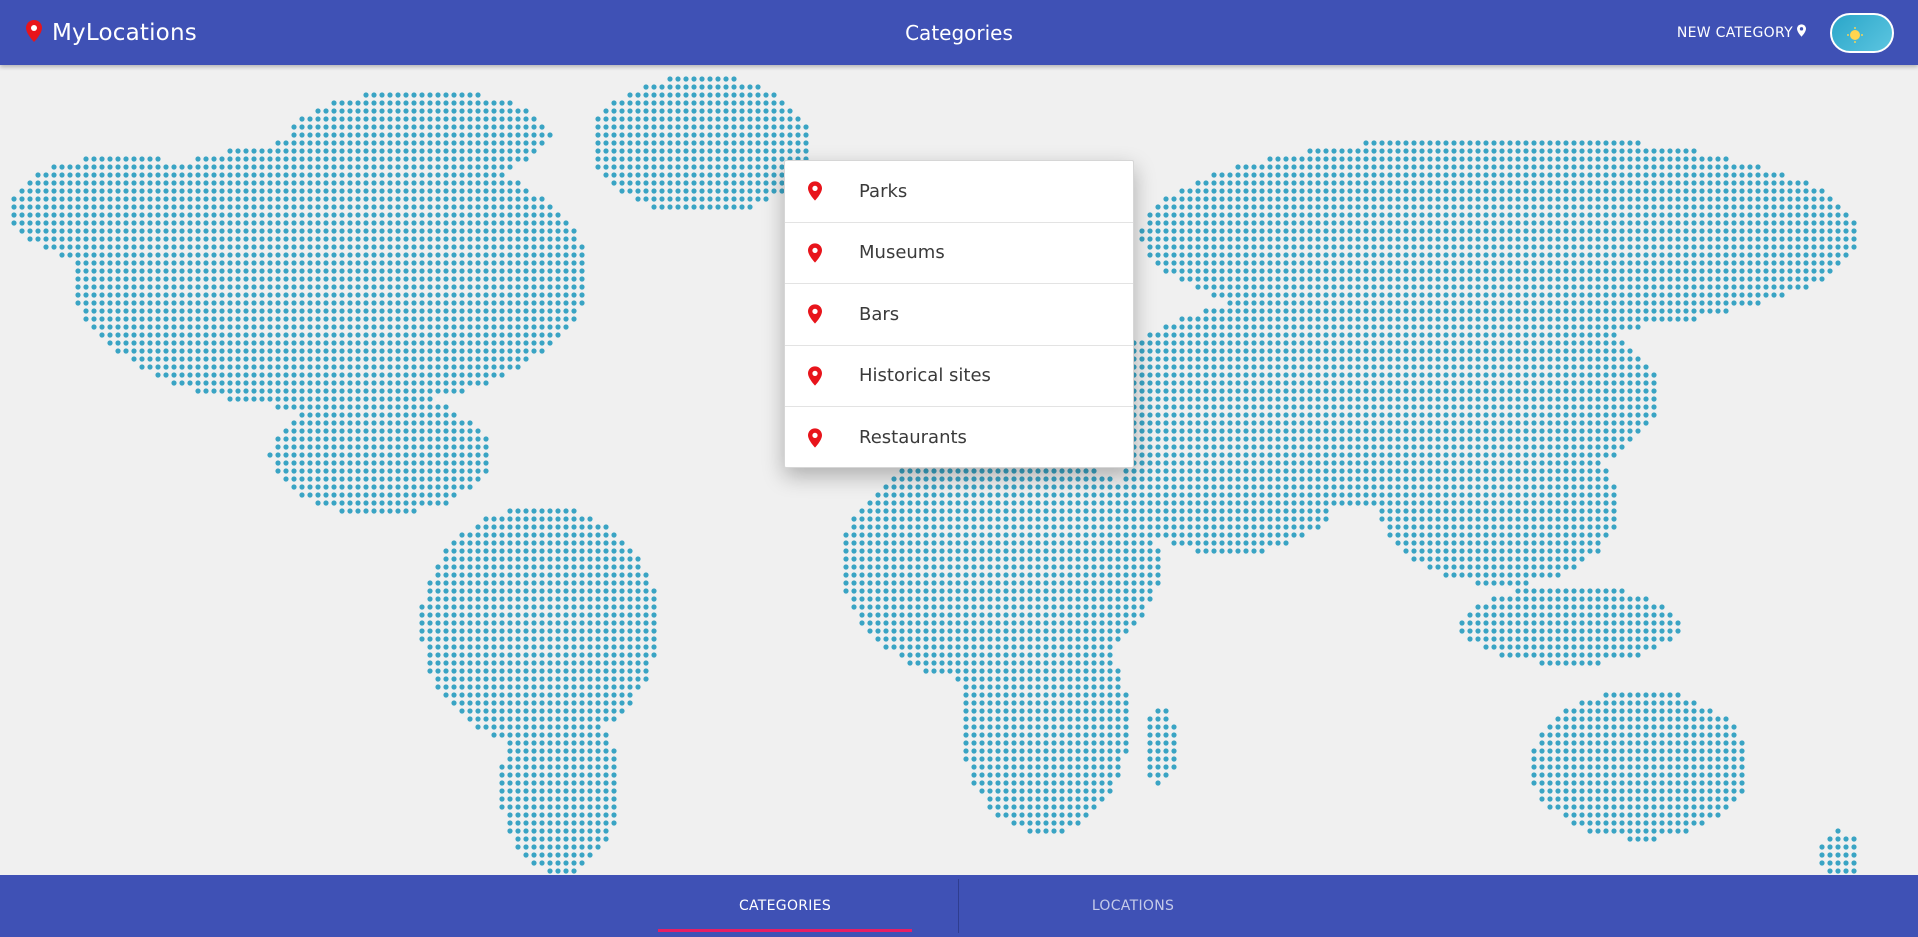 This screenshot has height=937, width=1918. I want to click on category-label: Bars, so click(879, 314).